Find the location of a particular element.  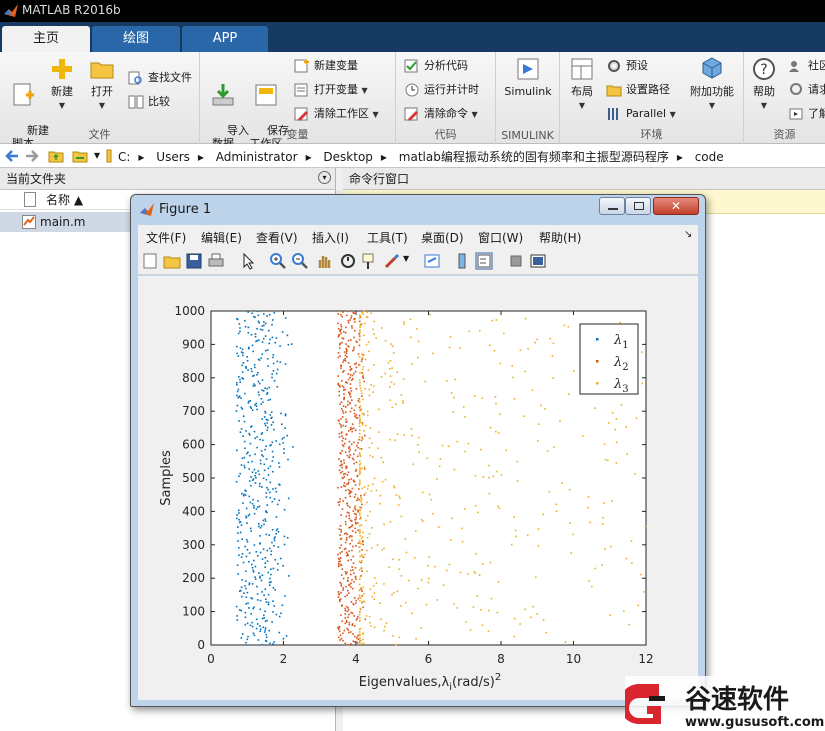

breadcrumb-item: code is located at coordinates (709, 157).